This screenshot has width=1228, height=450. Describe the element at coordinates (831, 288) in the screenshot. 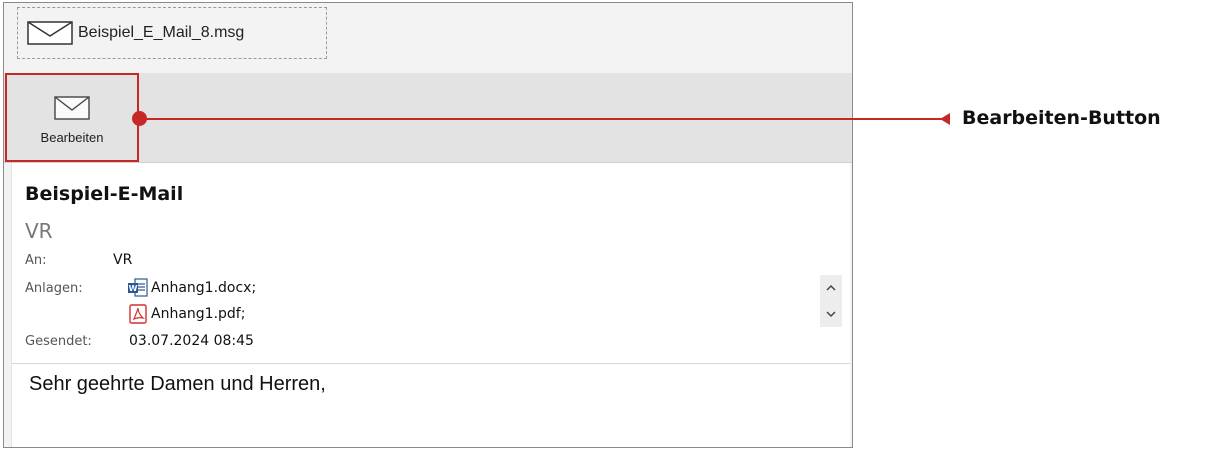

I see `chevron-up-icon` at that location.